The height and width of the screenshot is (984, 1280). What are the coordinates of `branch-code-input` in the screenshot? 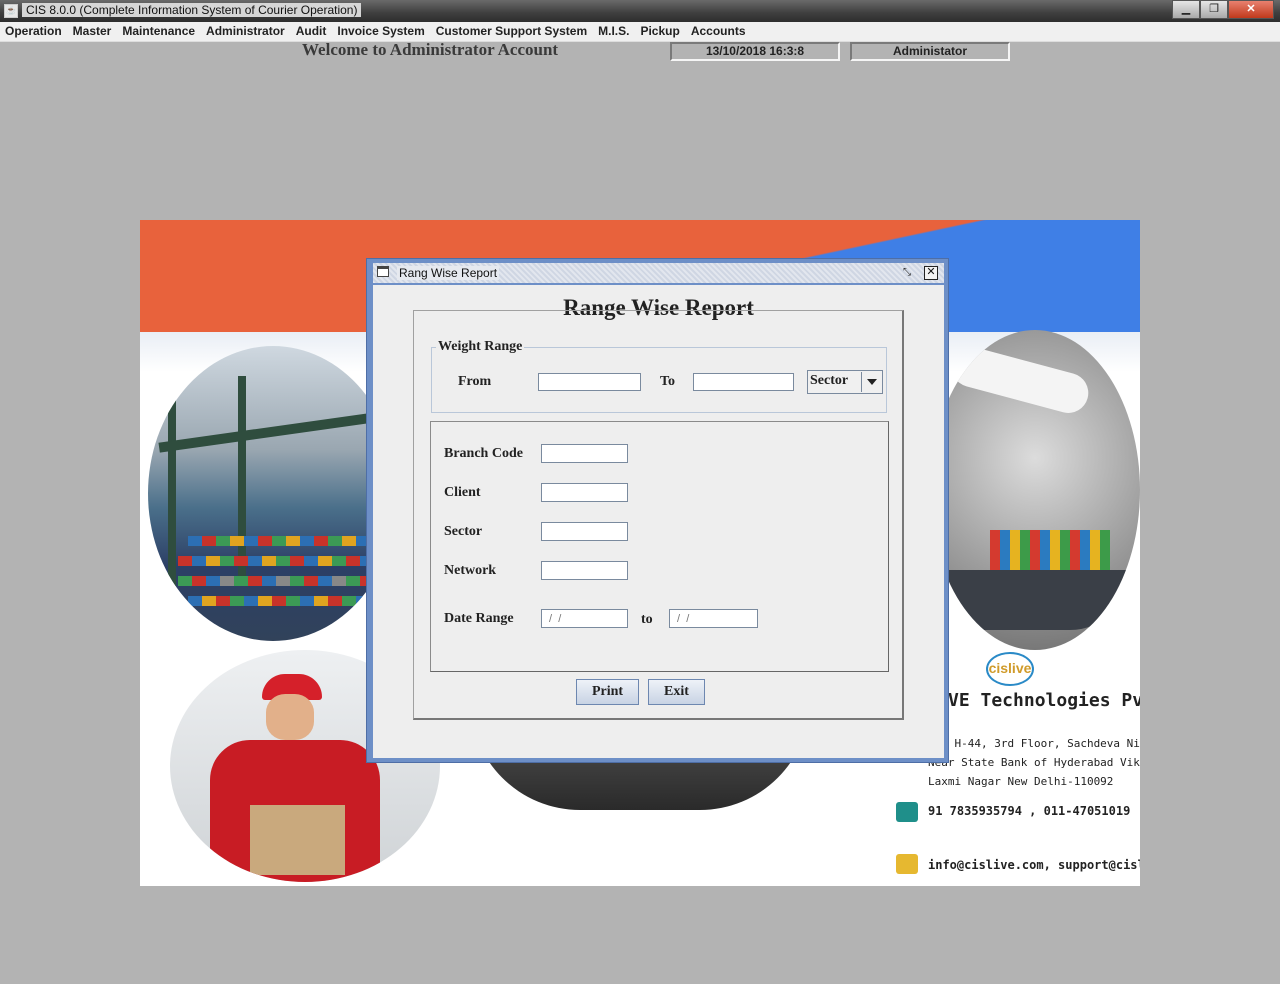 It's located at (584, 453).